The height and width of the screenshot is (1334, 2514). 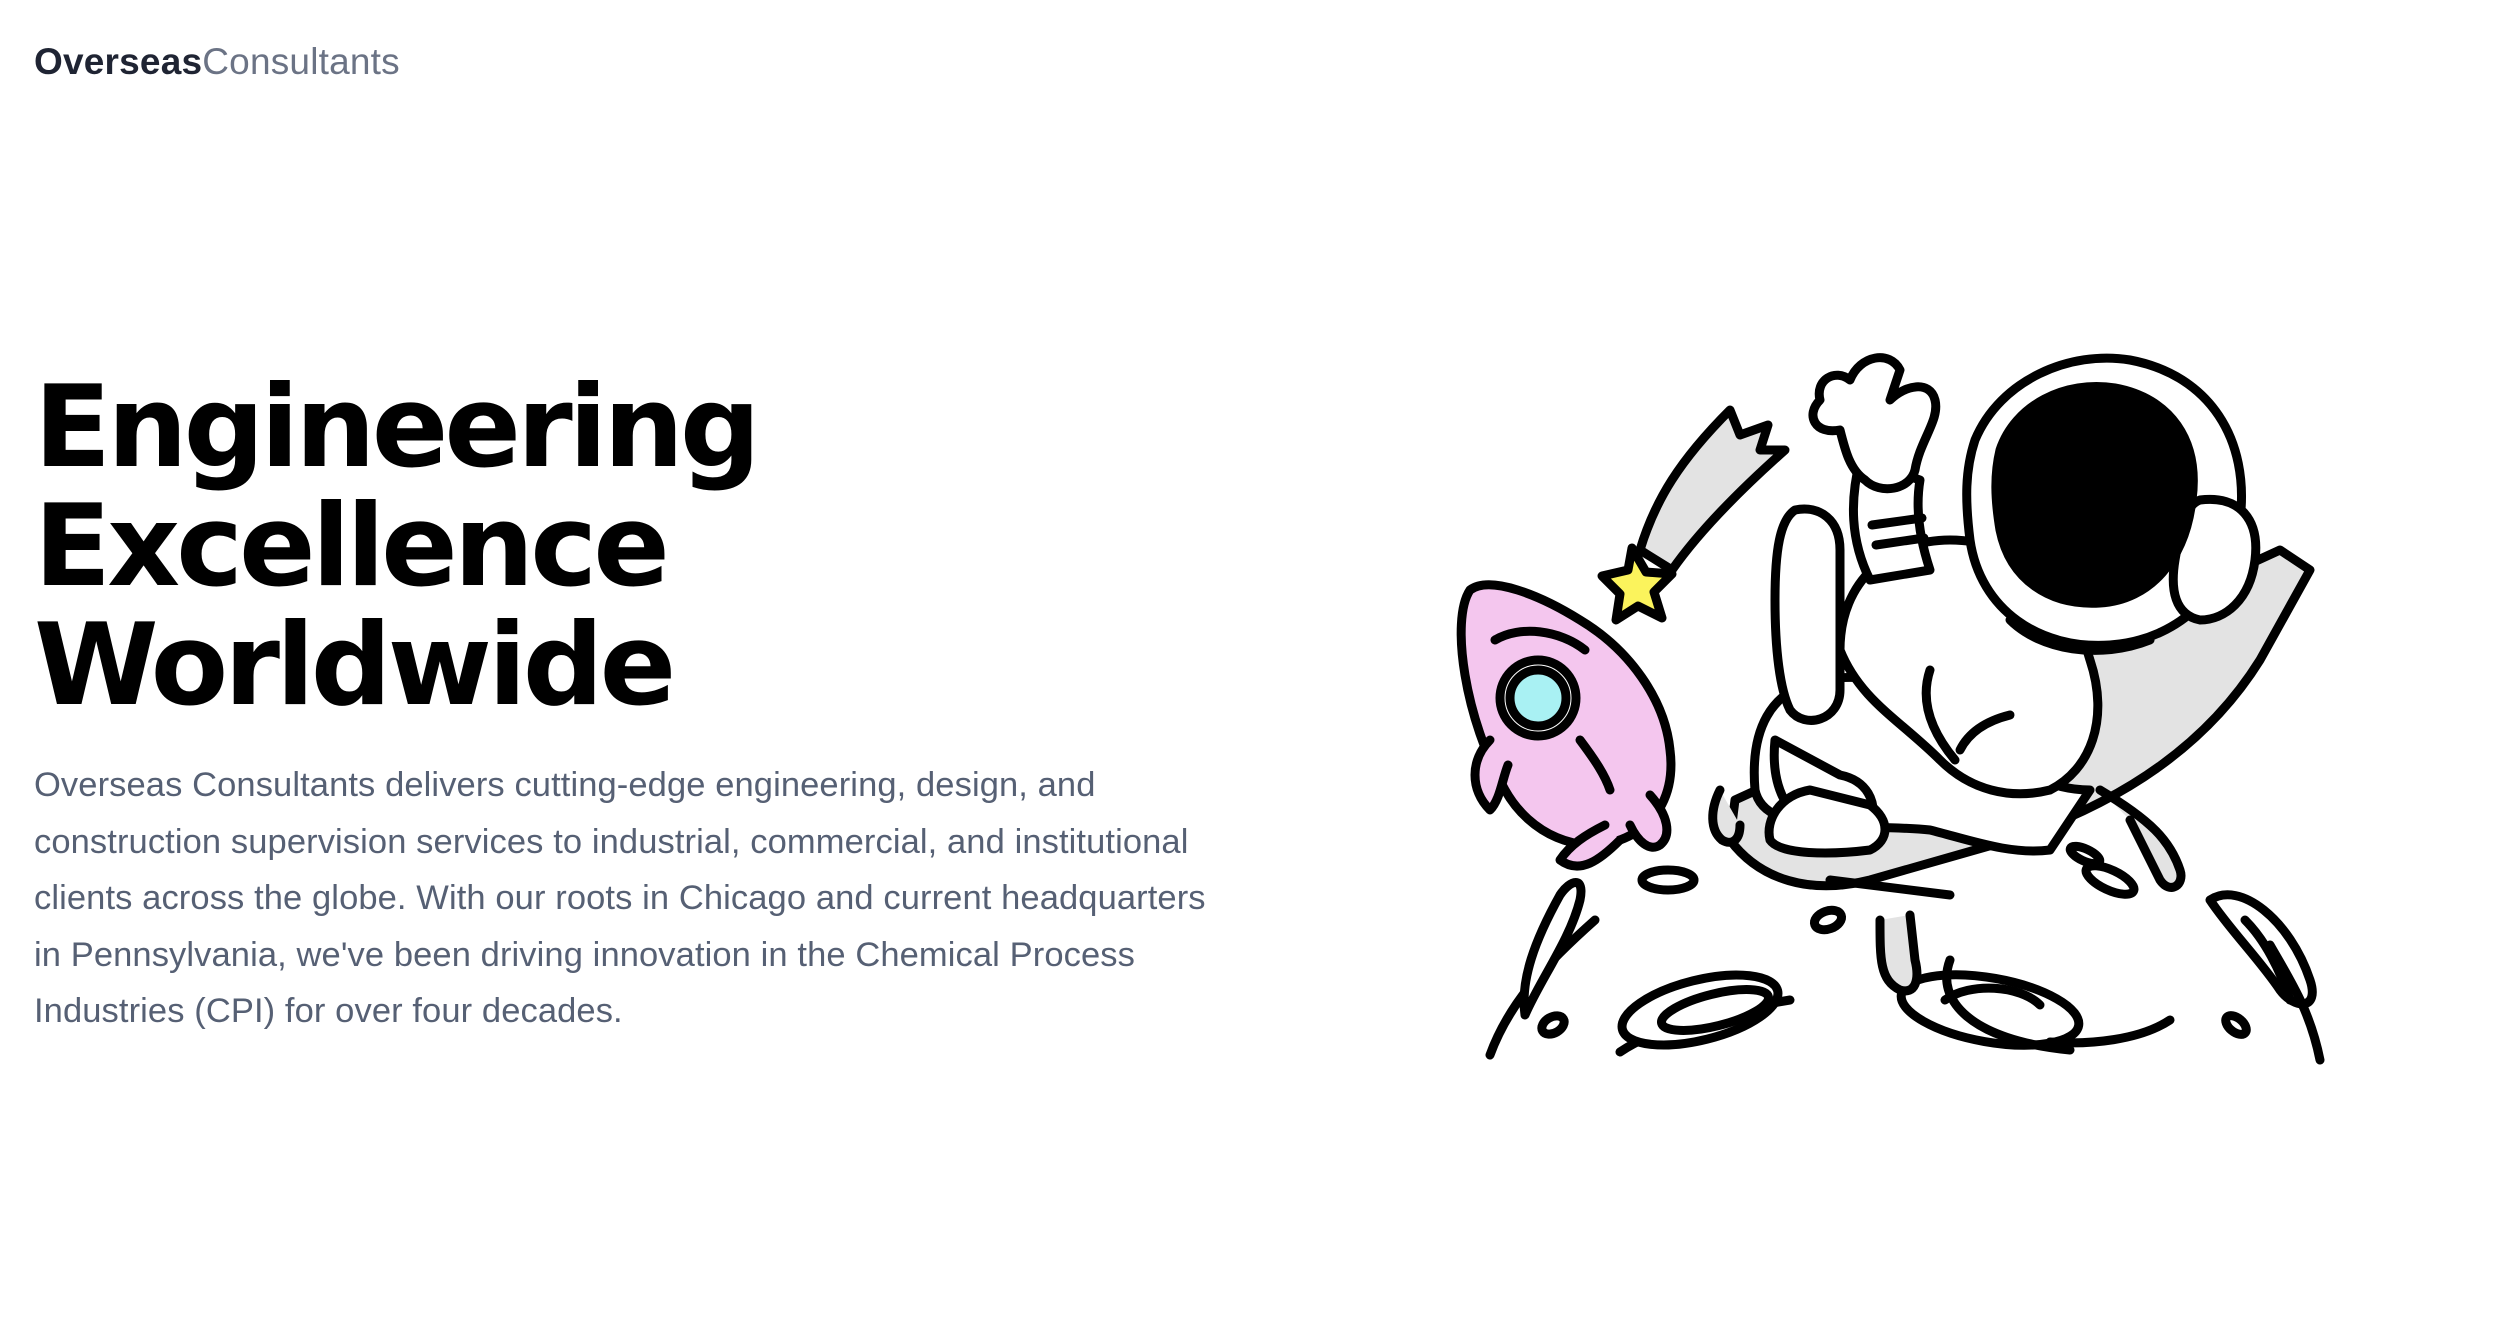 What do you see at coordinates (301, 61) in the screenshot?
I see `brand-name-light: Consultants` at bounding box center [301, 61].